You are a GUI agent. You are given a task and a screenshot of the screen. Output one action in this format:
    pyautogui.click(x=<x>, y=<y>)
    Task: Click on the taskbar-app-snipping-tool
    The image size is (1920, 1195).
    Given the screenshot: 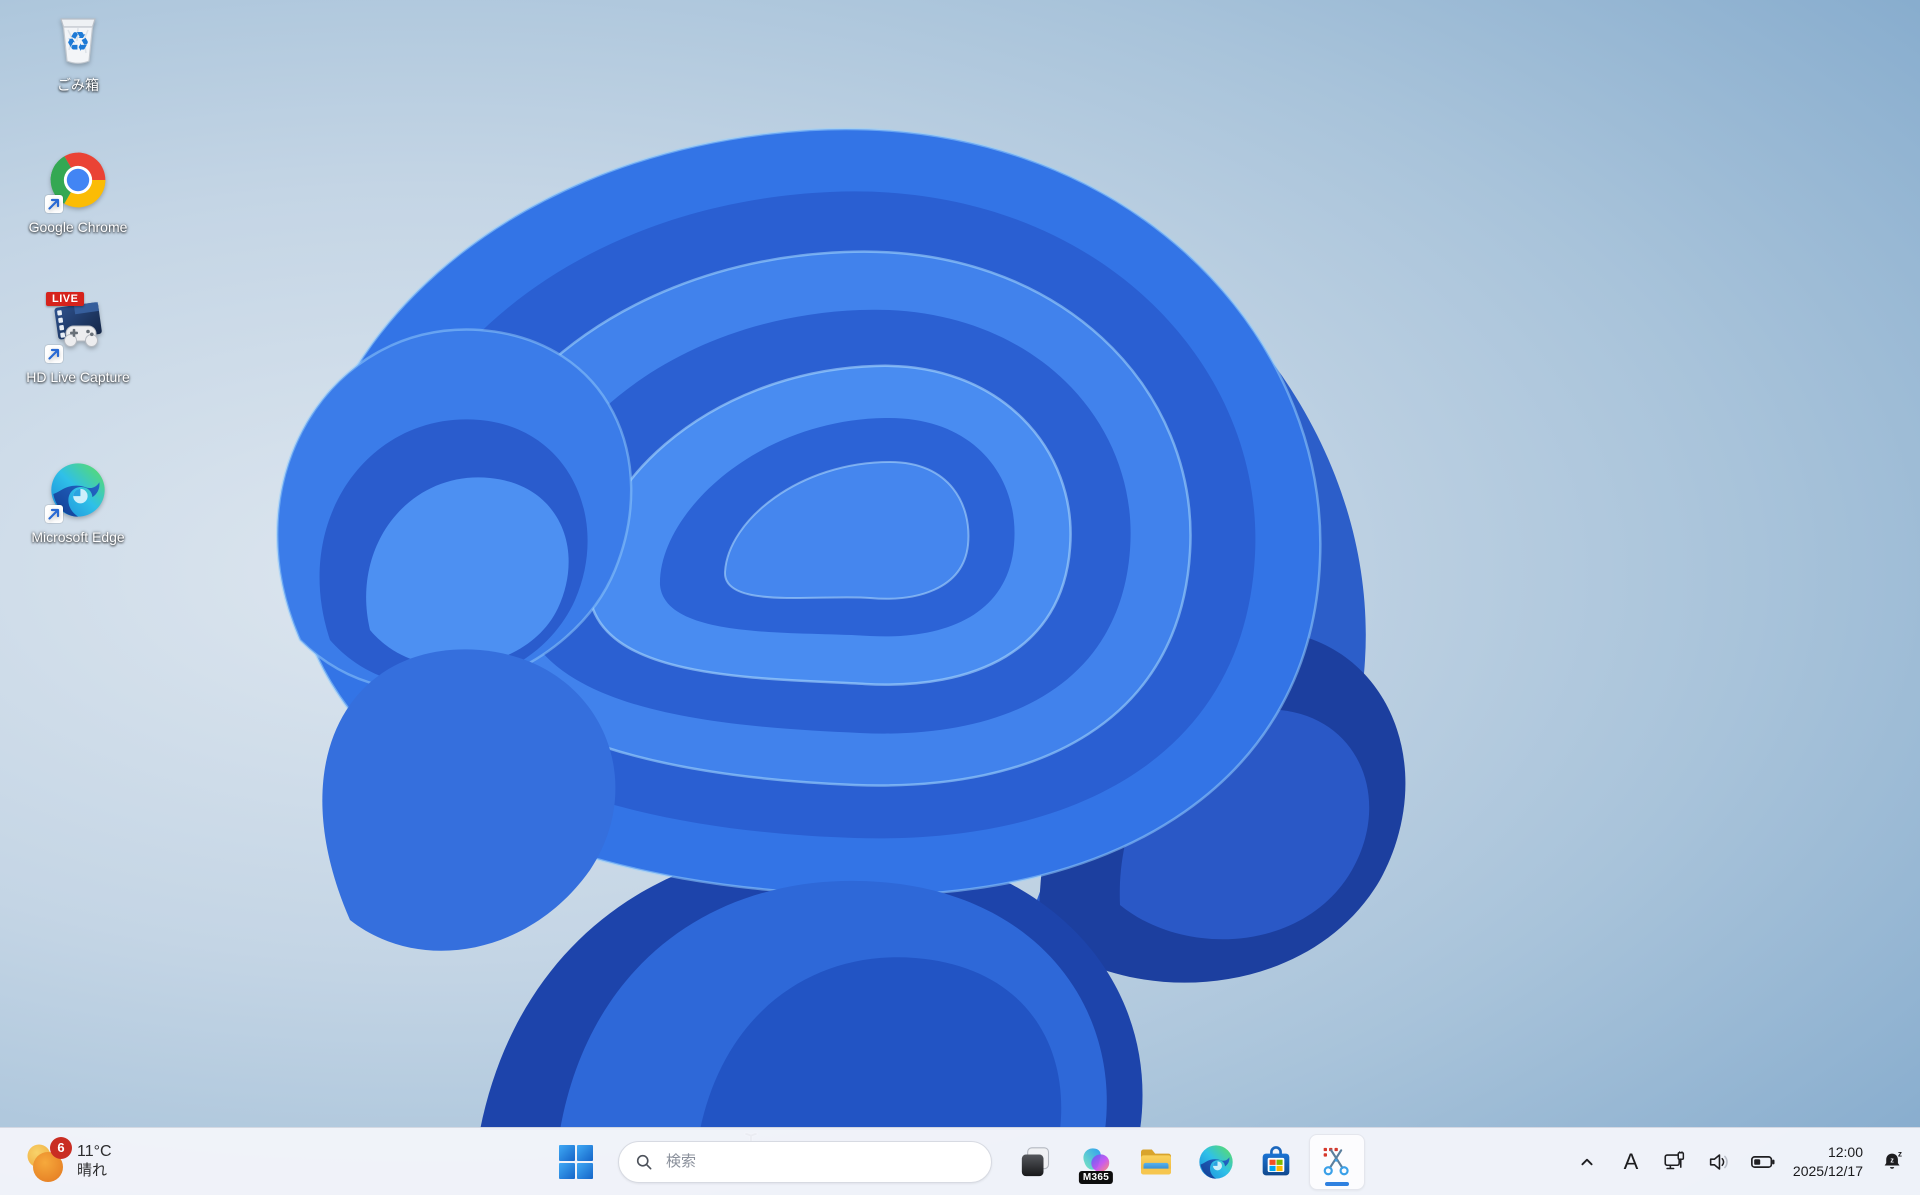 What is the action you would take?
    pyautogui.click(x=1337, y=1161)
    